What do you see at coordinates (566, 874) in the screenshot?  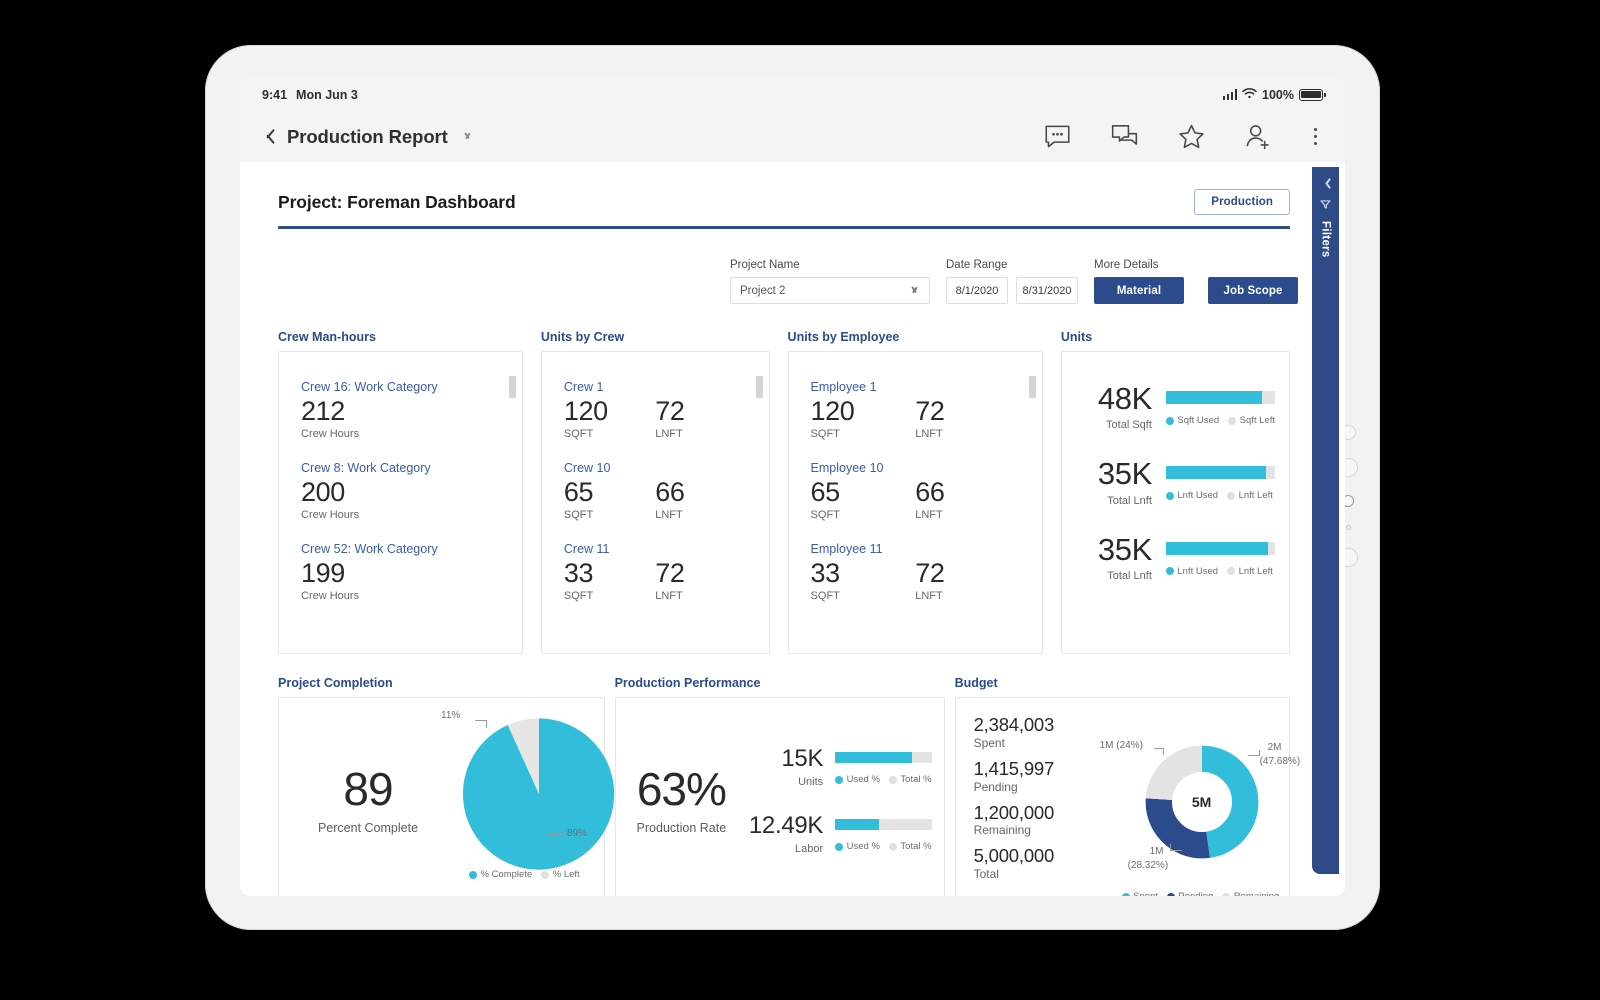 I see `legend-label-left: % Left` at bounding box center [566, 874].